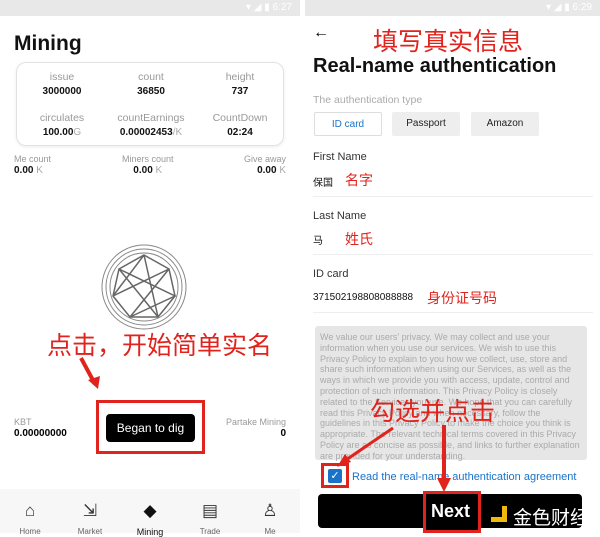 The height and width of the screenshot is (537, 600). What do you see at coordinates (359, 239) in the screenshot?
I see `annotation-last-name: 姓氏` at bounding box center [359, 239].